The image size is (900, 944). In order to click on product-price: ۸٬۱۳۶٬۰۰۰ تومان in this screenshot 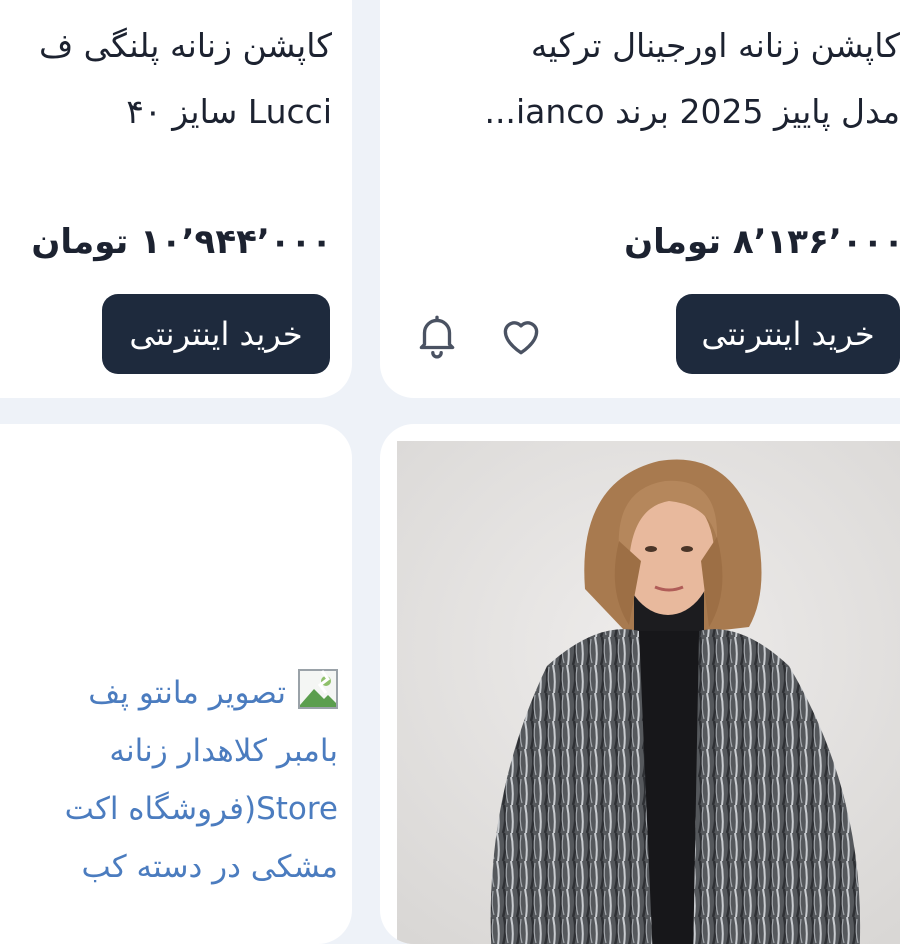, I will do `click(762, 242)`.